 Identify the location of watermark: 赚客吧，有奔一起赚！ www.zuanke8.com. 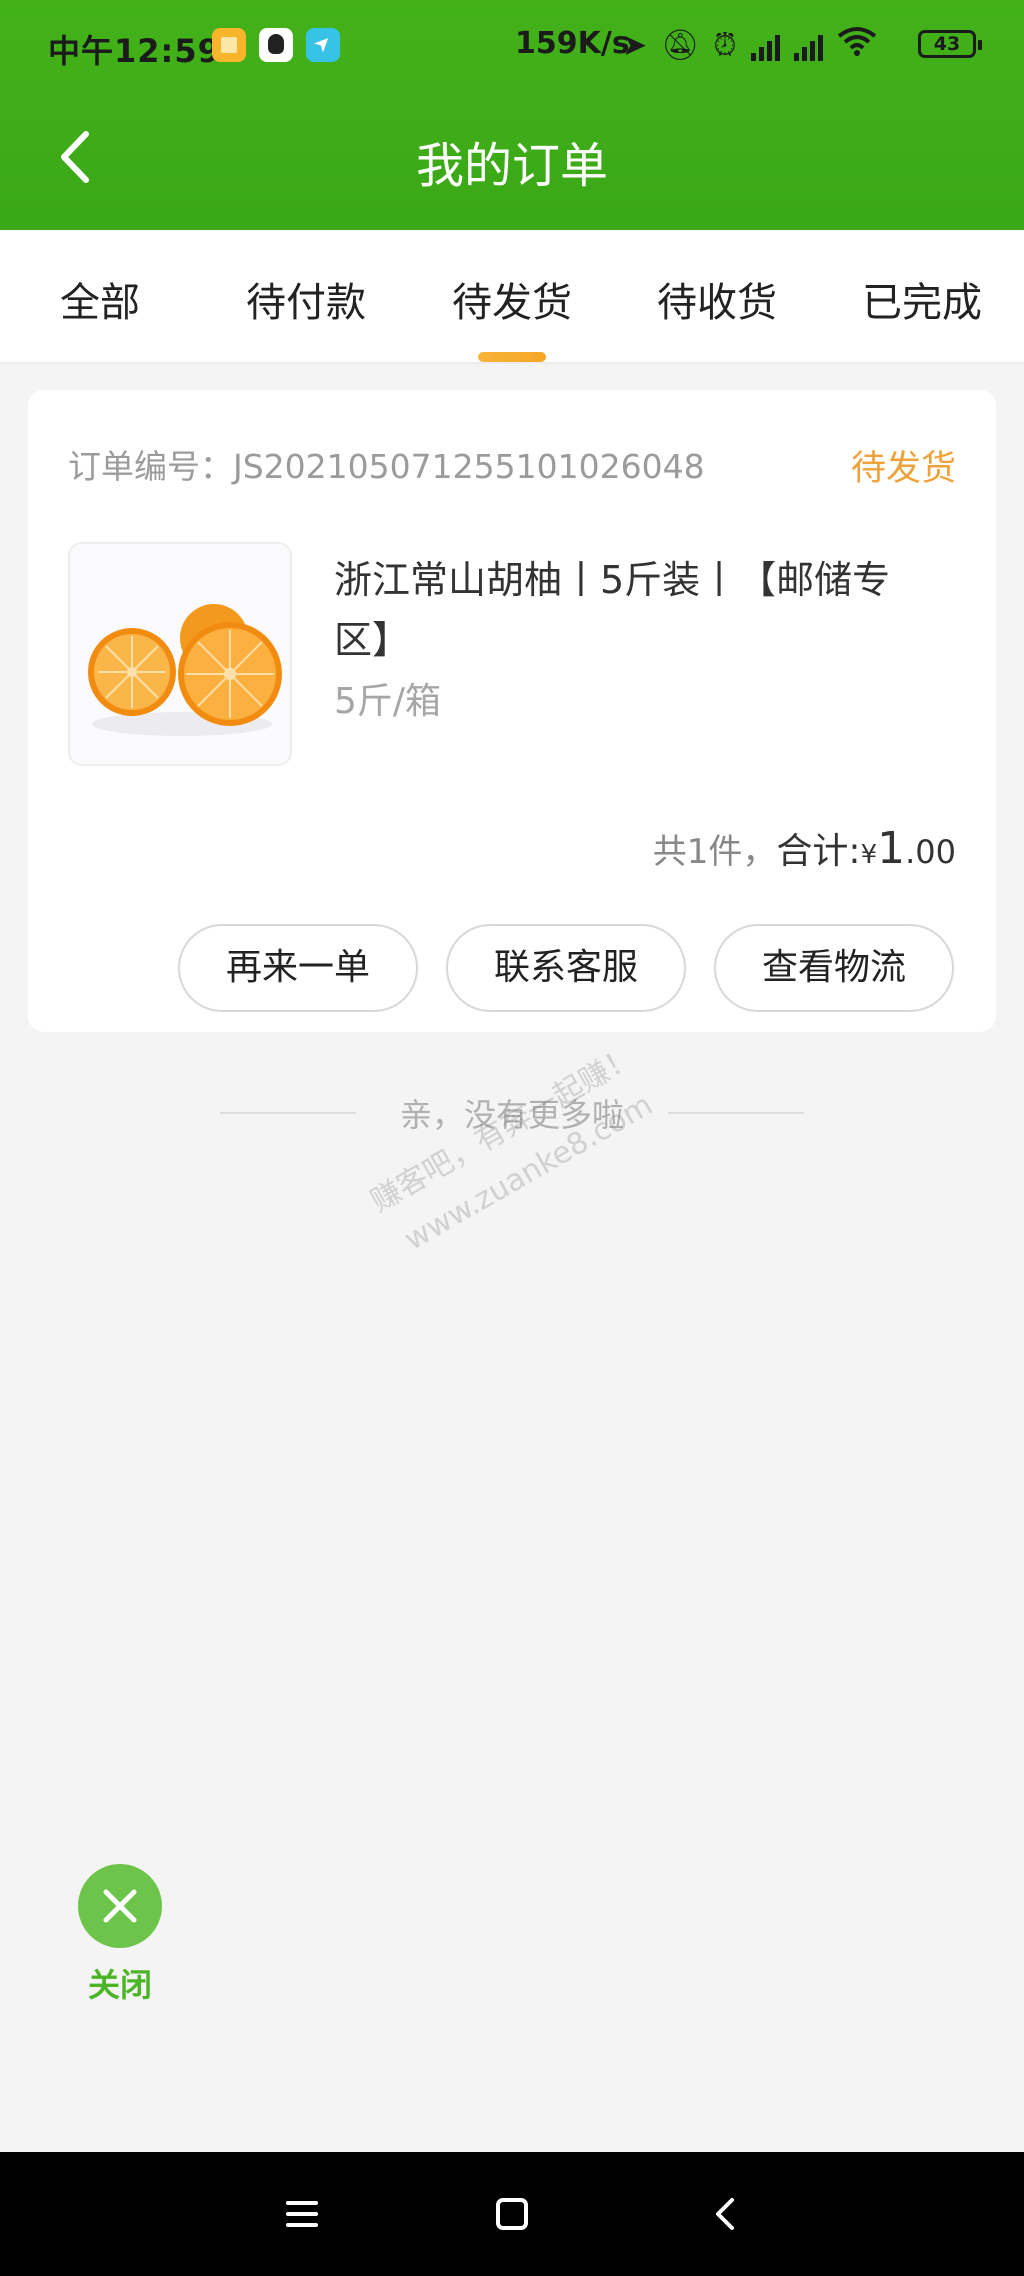
(530, 1155).